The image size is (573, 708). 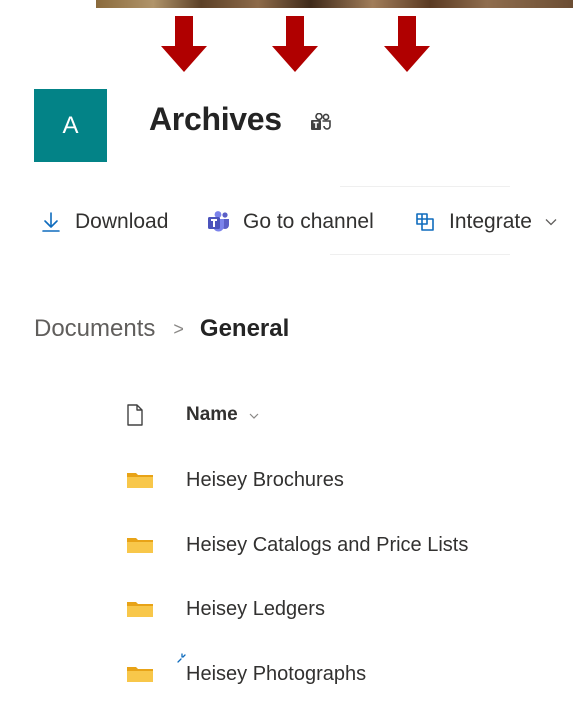 I want to click on site-logo-letter: A, so click(x=70, y=125).